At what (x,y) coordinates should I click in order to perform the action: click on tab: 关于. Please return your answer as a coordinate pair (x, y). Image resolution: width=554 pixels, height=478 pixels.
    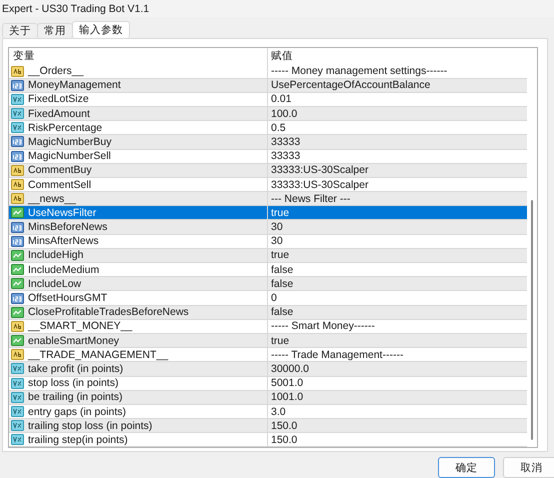
    Looking at the image, I should click on (20, 30).